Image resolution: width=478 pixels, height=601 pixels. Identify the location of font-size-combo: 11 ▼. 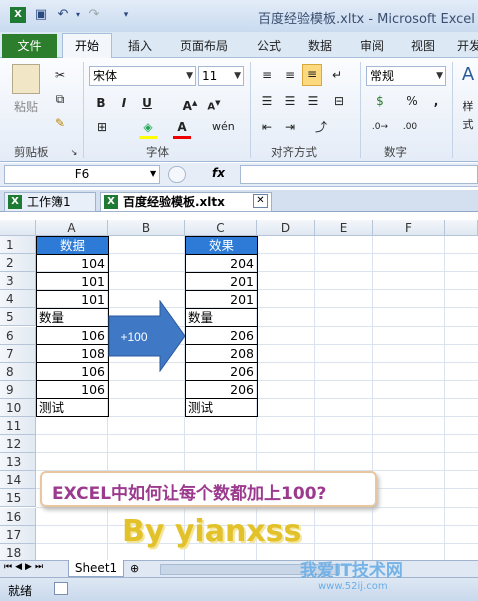
(221, 76).